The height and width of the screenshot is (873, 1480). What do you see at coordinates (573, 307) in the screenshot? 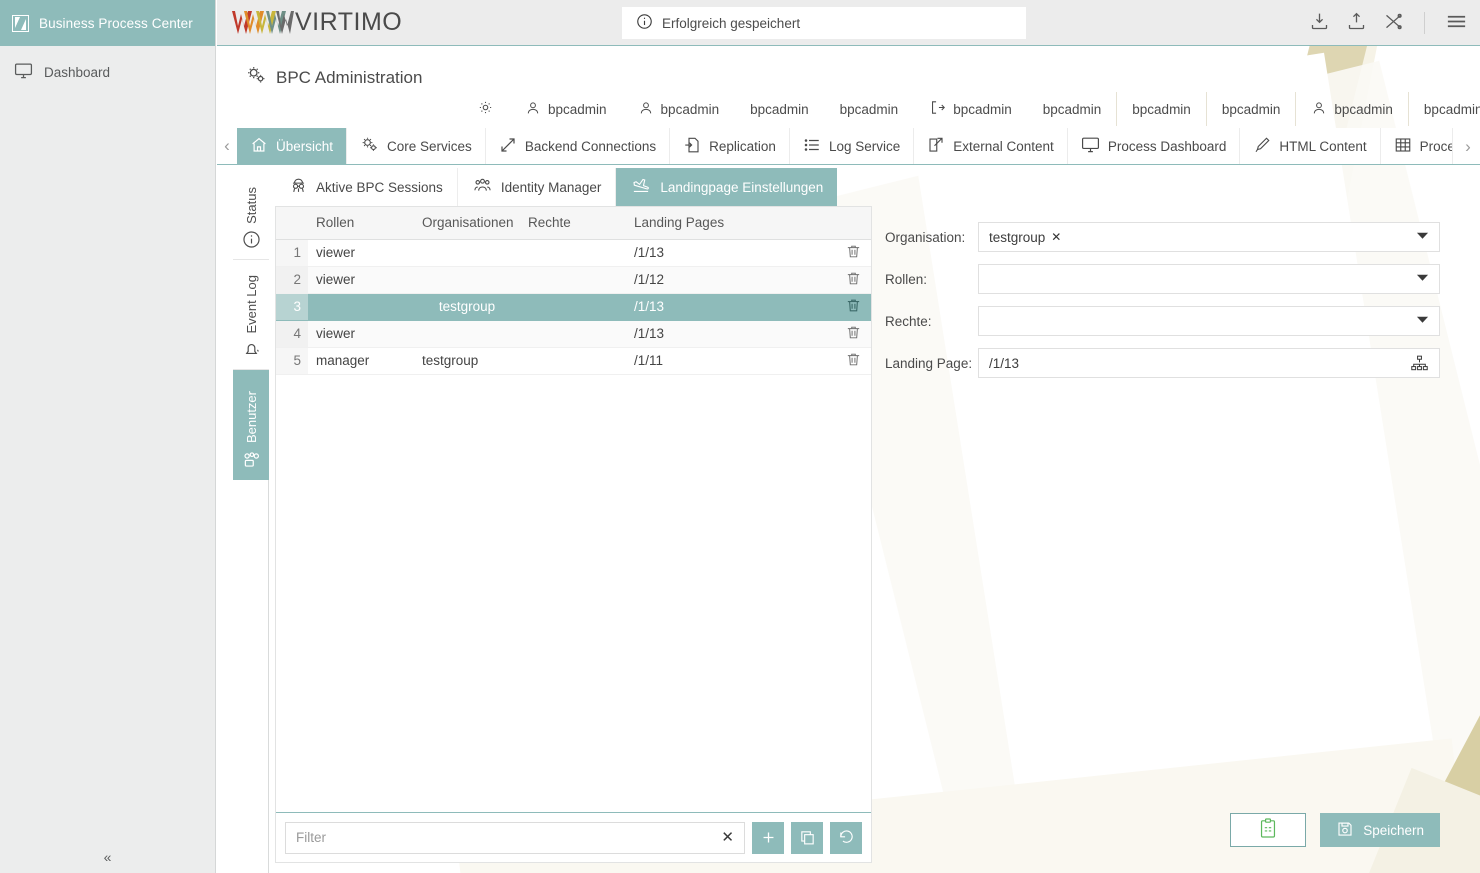
I see `table-row: 3 testgroup /1/13` at bounding box center [573, 307].